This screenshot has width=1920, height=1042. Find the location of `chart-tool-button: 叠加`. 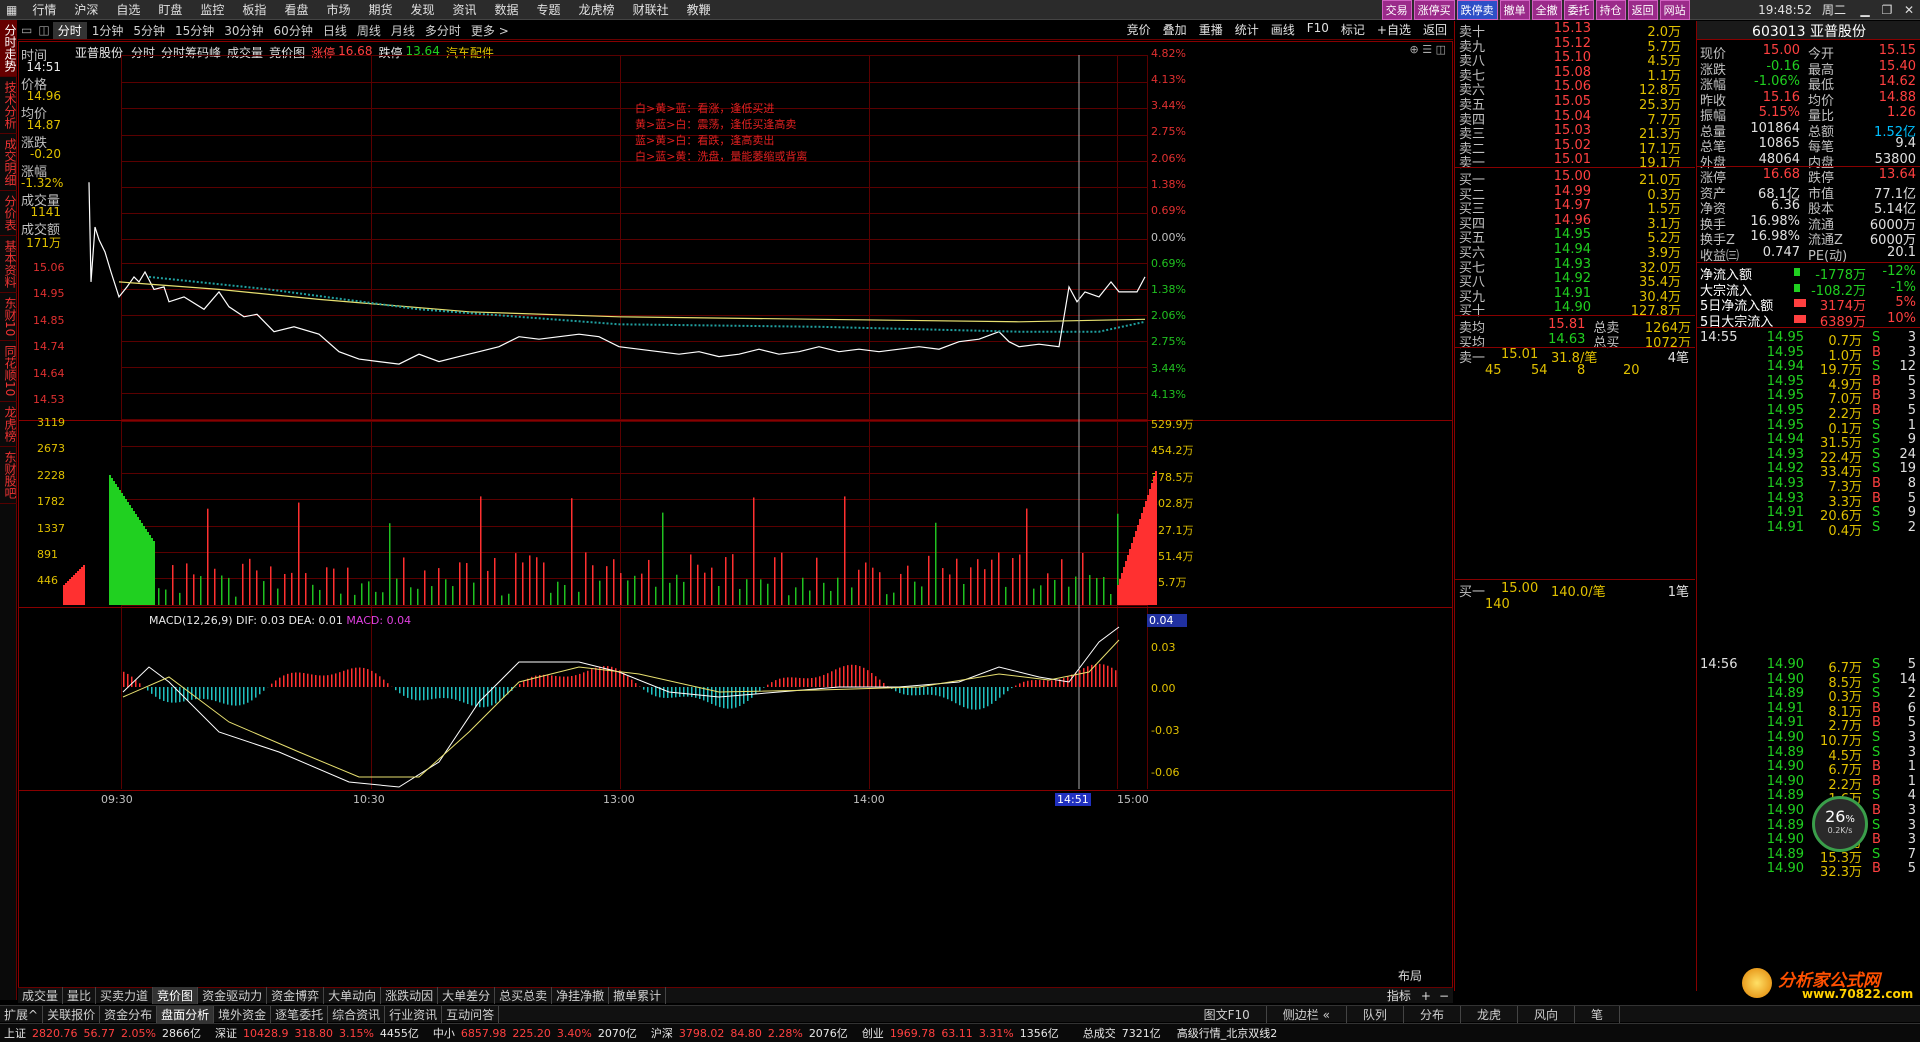

chart-tool-button: 叠加 is located at coordinates (1175, 29).